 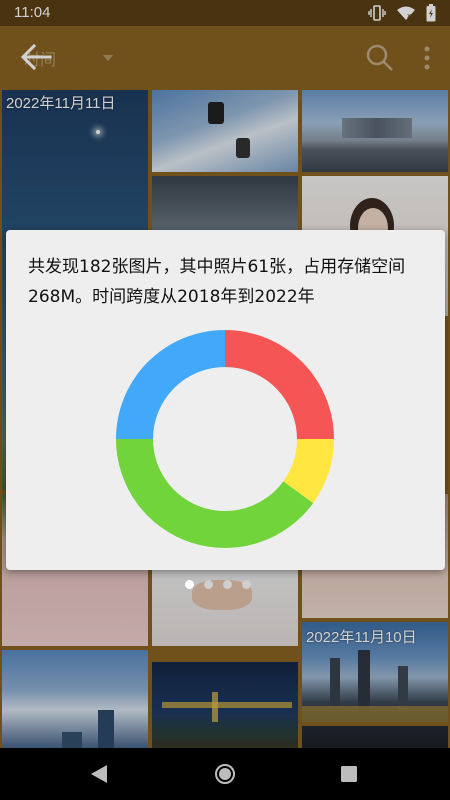 I want to click on nav-back-button, so click(x=99, y=776).